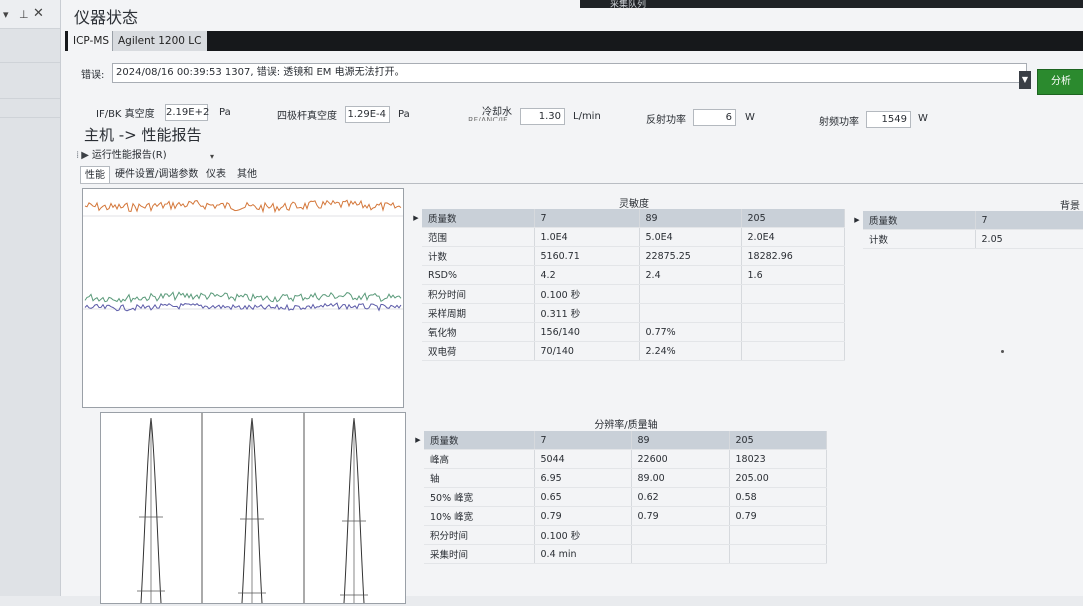  Describe the element at coordinates (587, 256) in the screenshot. I see `table-cell: 5160.71` at that location.